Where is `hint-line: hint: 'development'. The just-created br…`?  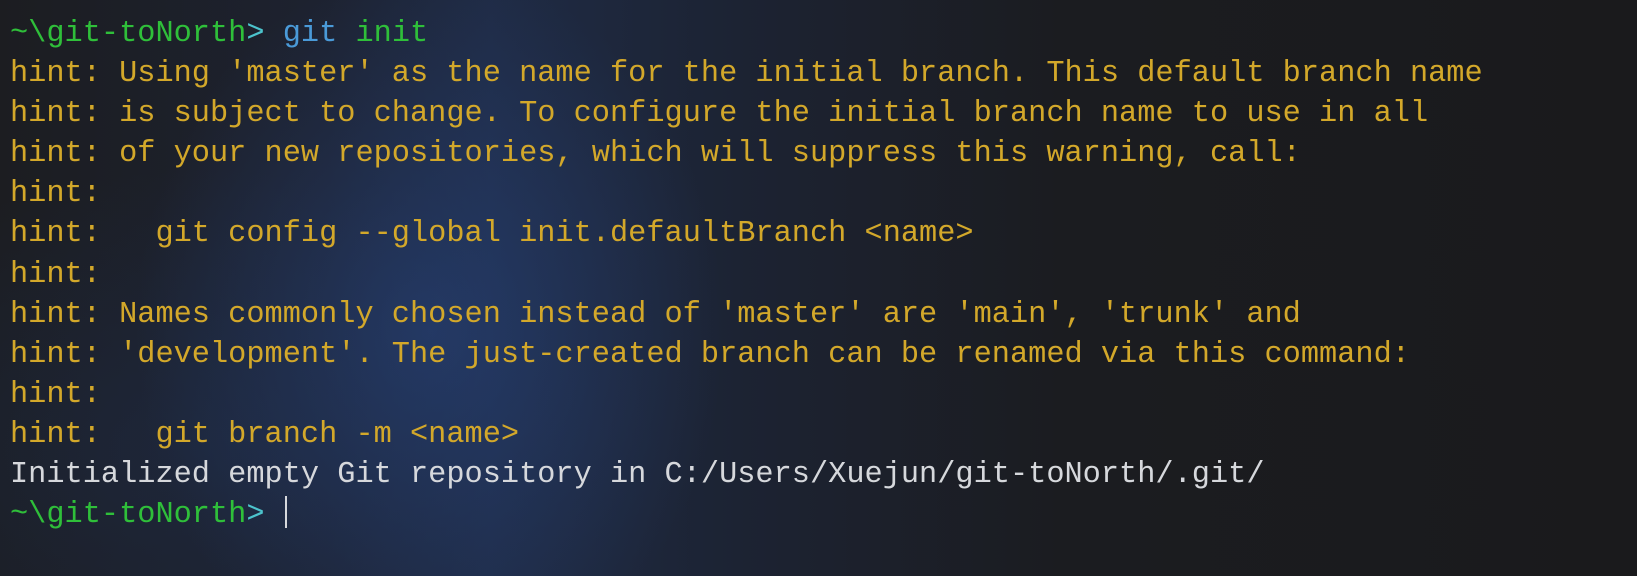 hint-line: hint: 'development'. The just-created br… is located at coordinates (710, 354).